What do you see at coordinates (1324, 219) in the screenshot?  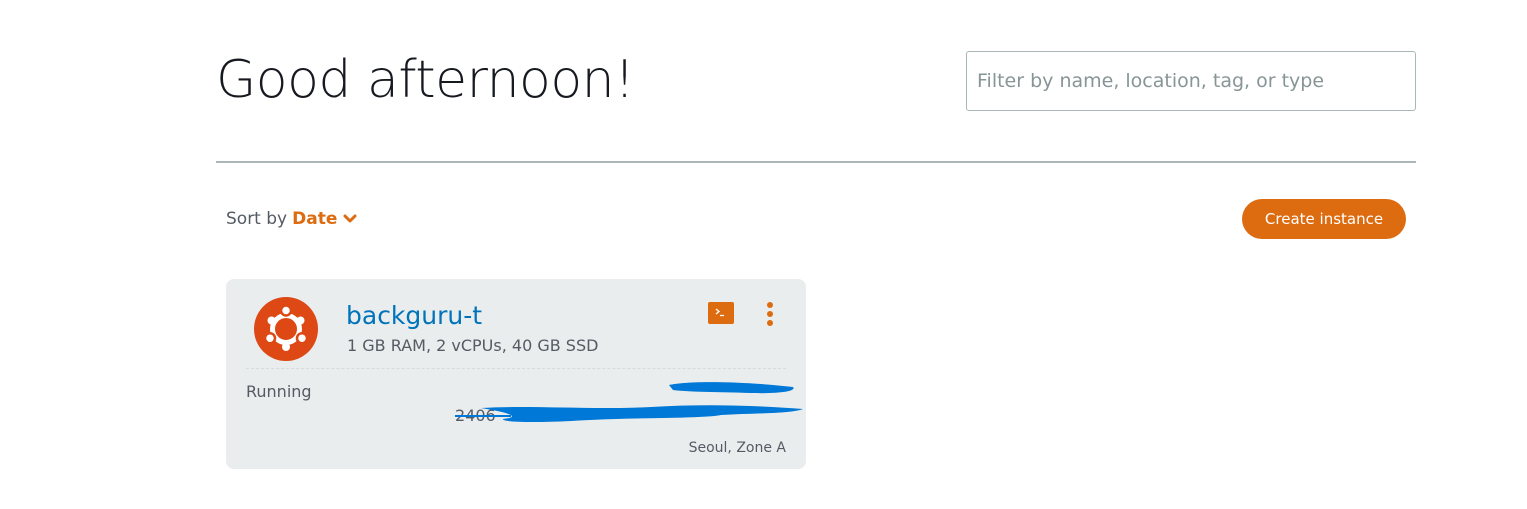 I see `create-instance-button: Create instance` at bounding box center [1324, 219].